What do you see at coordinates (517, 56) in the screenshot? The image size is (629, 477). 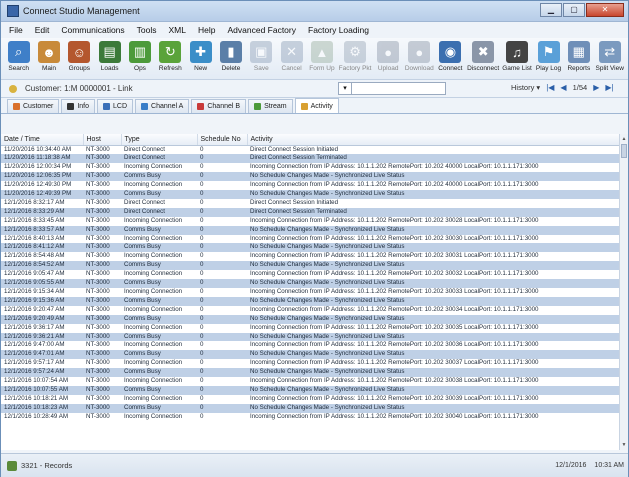 I see `game-list-button: ♫ Game List` at bounding box center [517, 56].